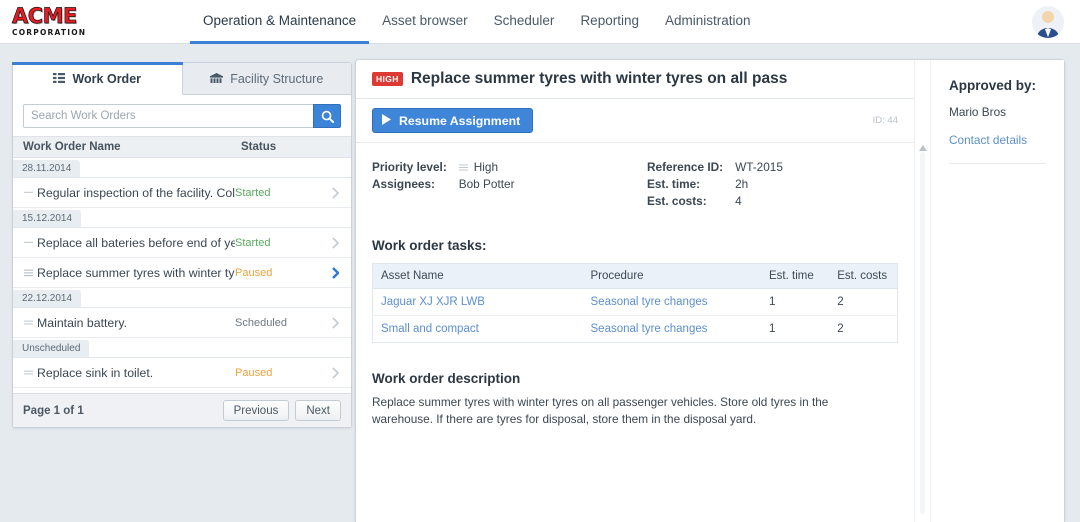 The image size is (1080, 522). I want to click on tasks-col-est-costs: Est. costs, so click(863, 276).